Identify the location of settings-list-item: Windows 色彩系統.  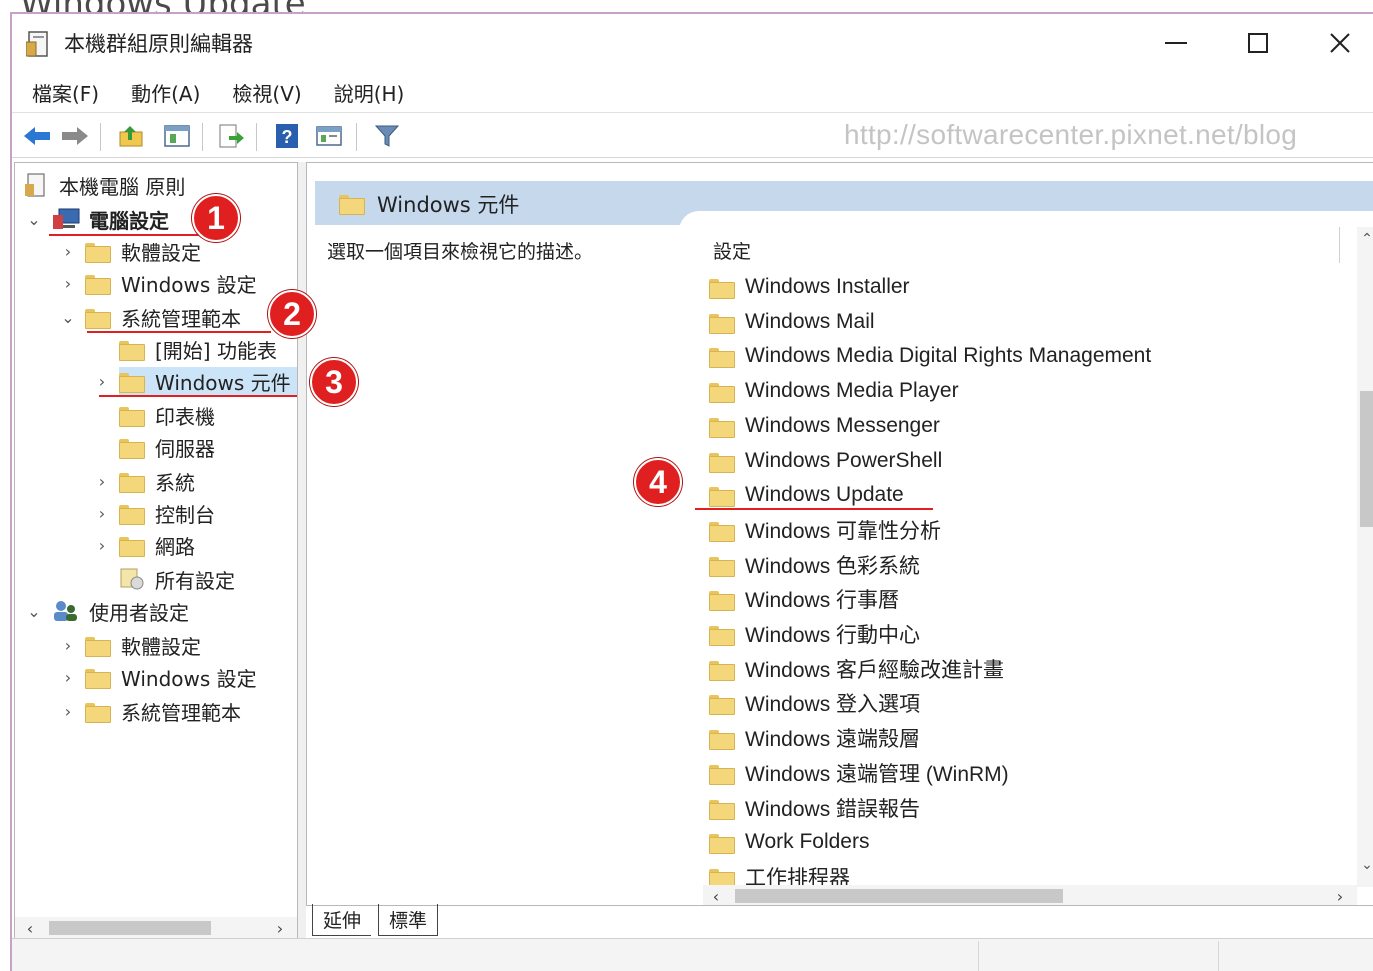
(814, 565).